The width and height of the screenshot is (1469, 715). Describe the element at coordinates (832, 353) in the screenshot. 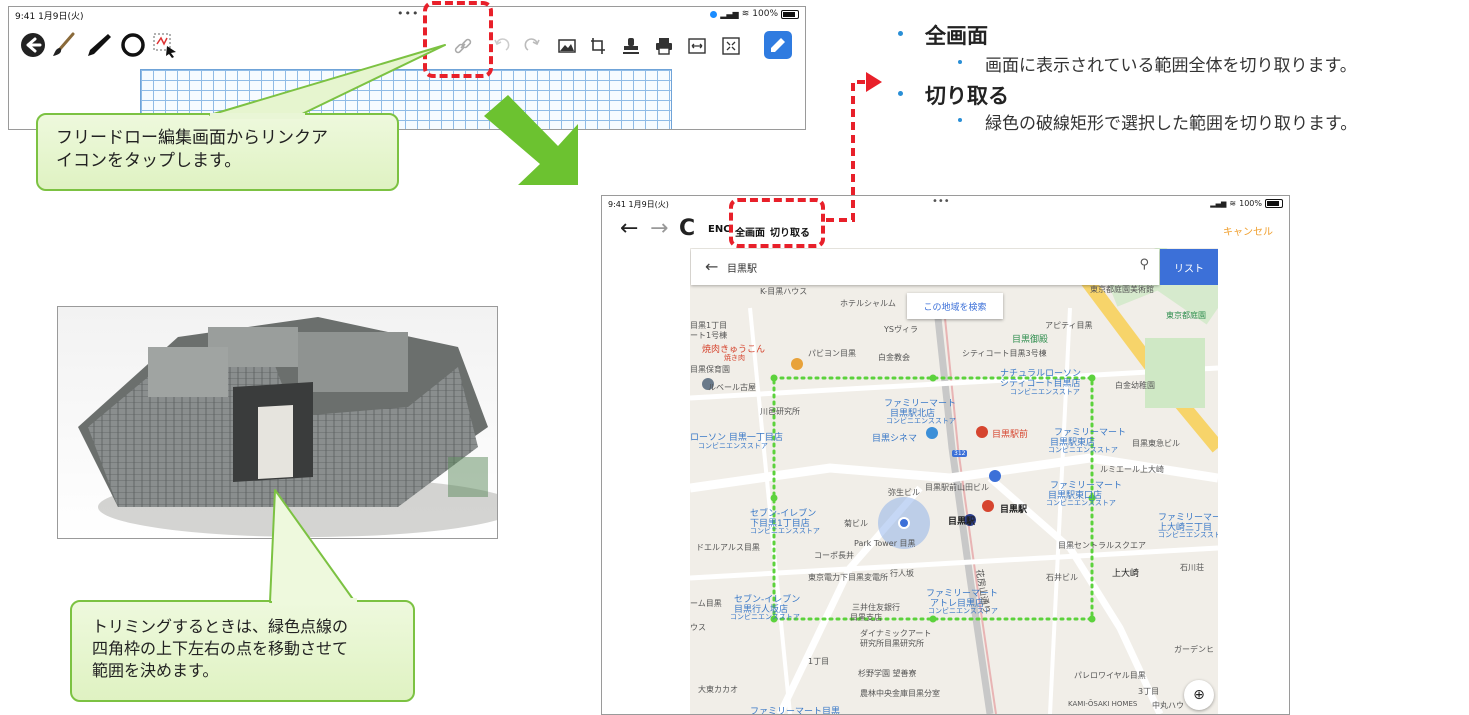

I see `map-label: パビヨン目黒` at that location.